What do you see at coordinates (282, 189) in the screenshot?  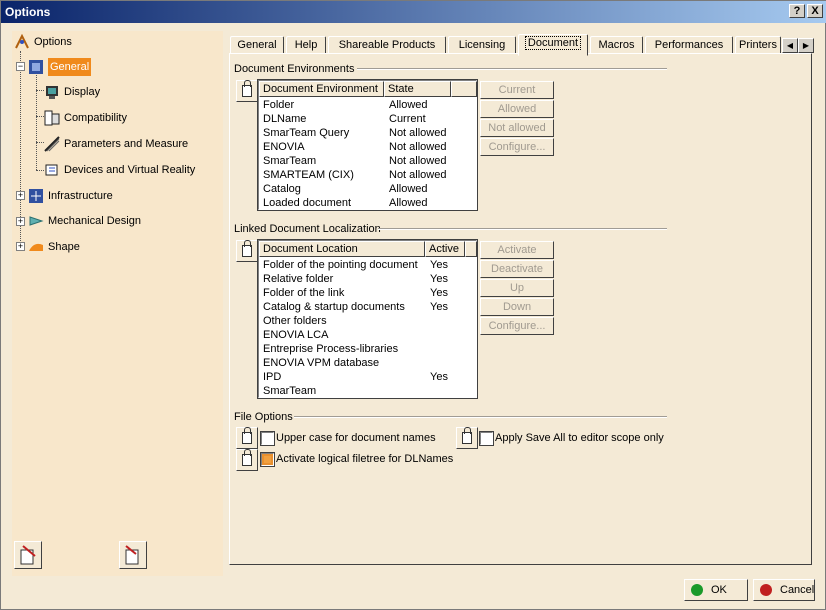 I see `list-item-name: Catalog` at bounding box center [282, 189].